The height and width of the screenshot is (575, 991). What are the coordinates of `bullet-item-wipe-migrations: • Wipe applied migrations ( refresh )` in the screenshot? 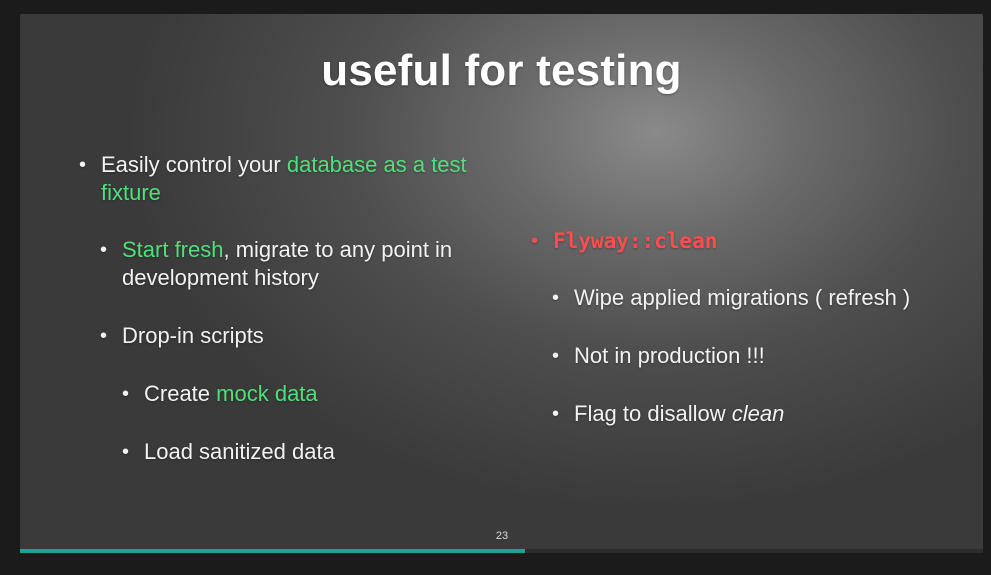 It's located at (763, 298).